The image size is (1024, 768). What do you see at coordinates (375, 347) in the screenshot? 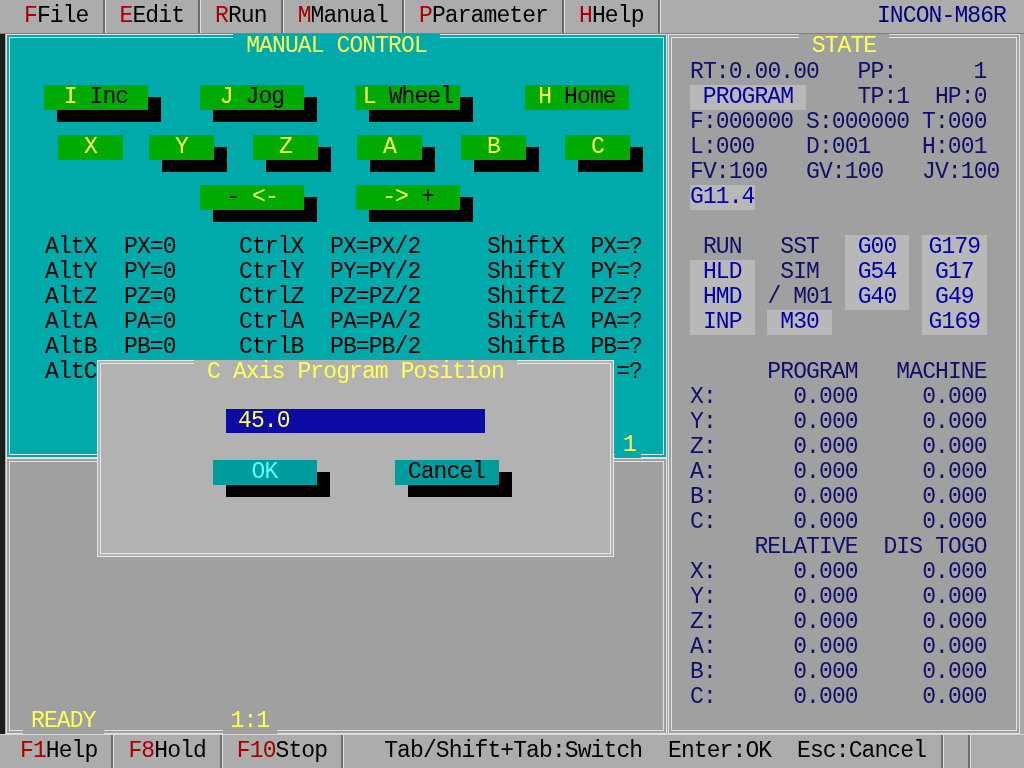
I see `shortcut-action: PB=PB/2` at bounding box center [375, 347].